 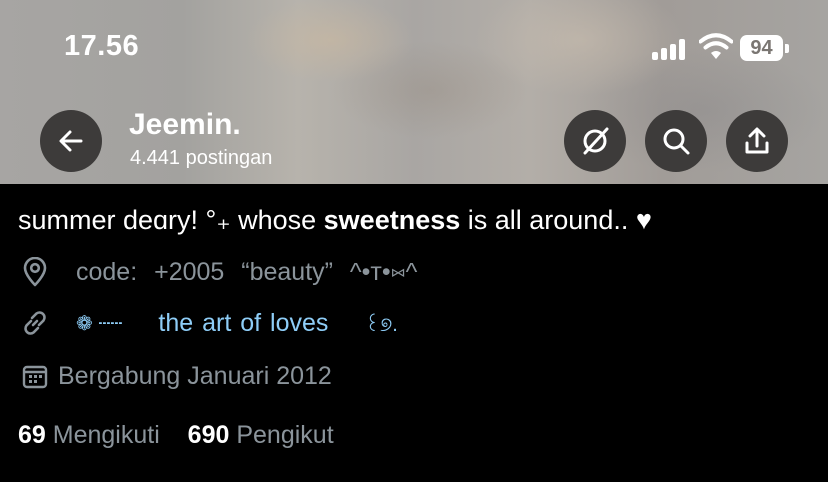 What do you see at coordinates (761, 48) in the screenshot?
I see `battery-level: 94` at bounding box center [761, 48].